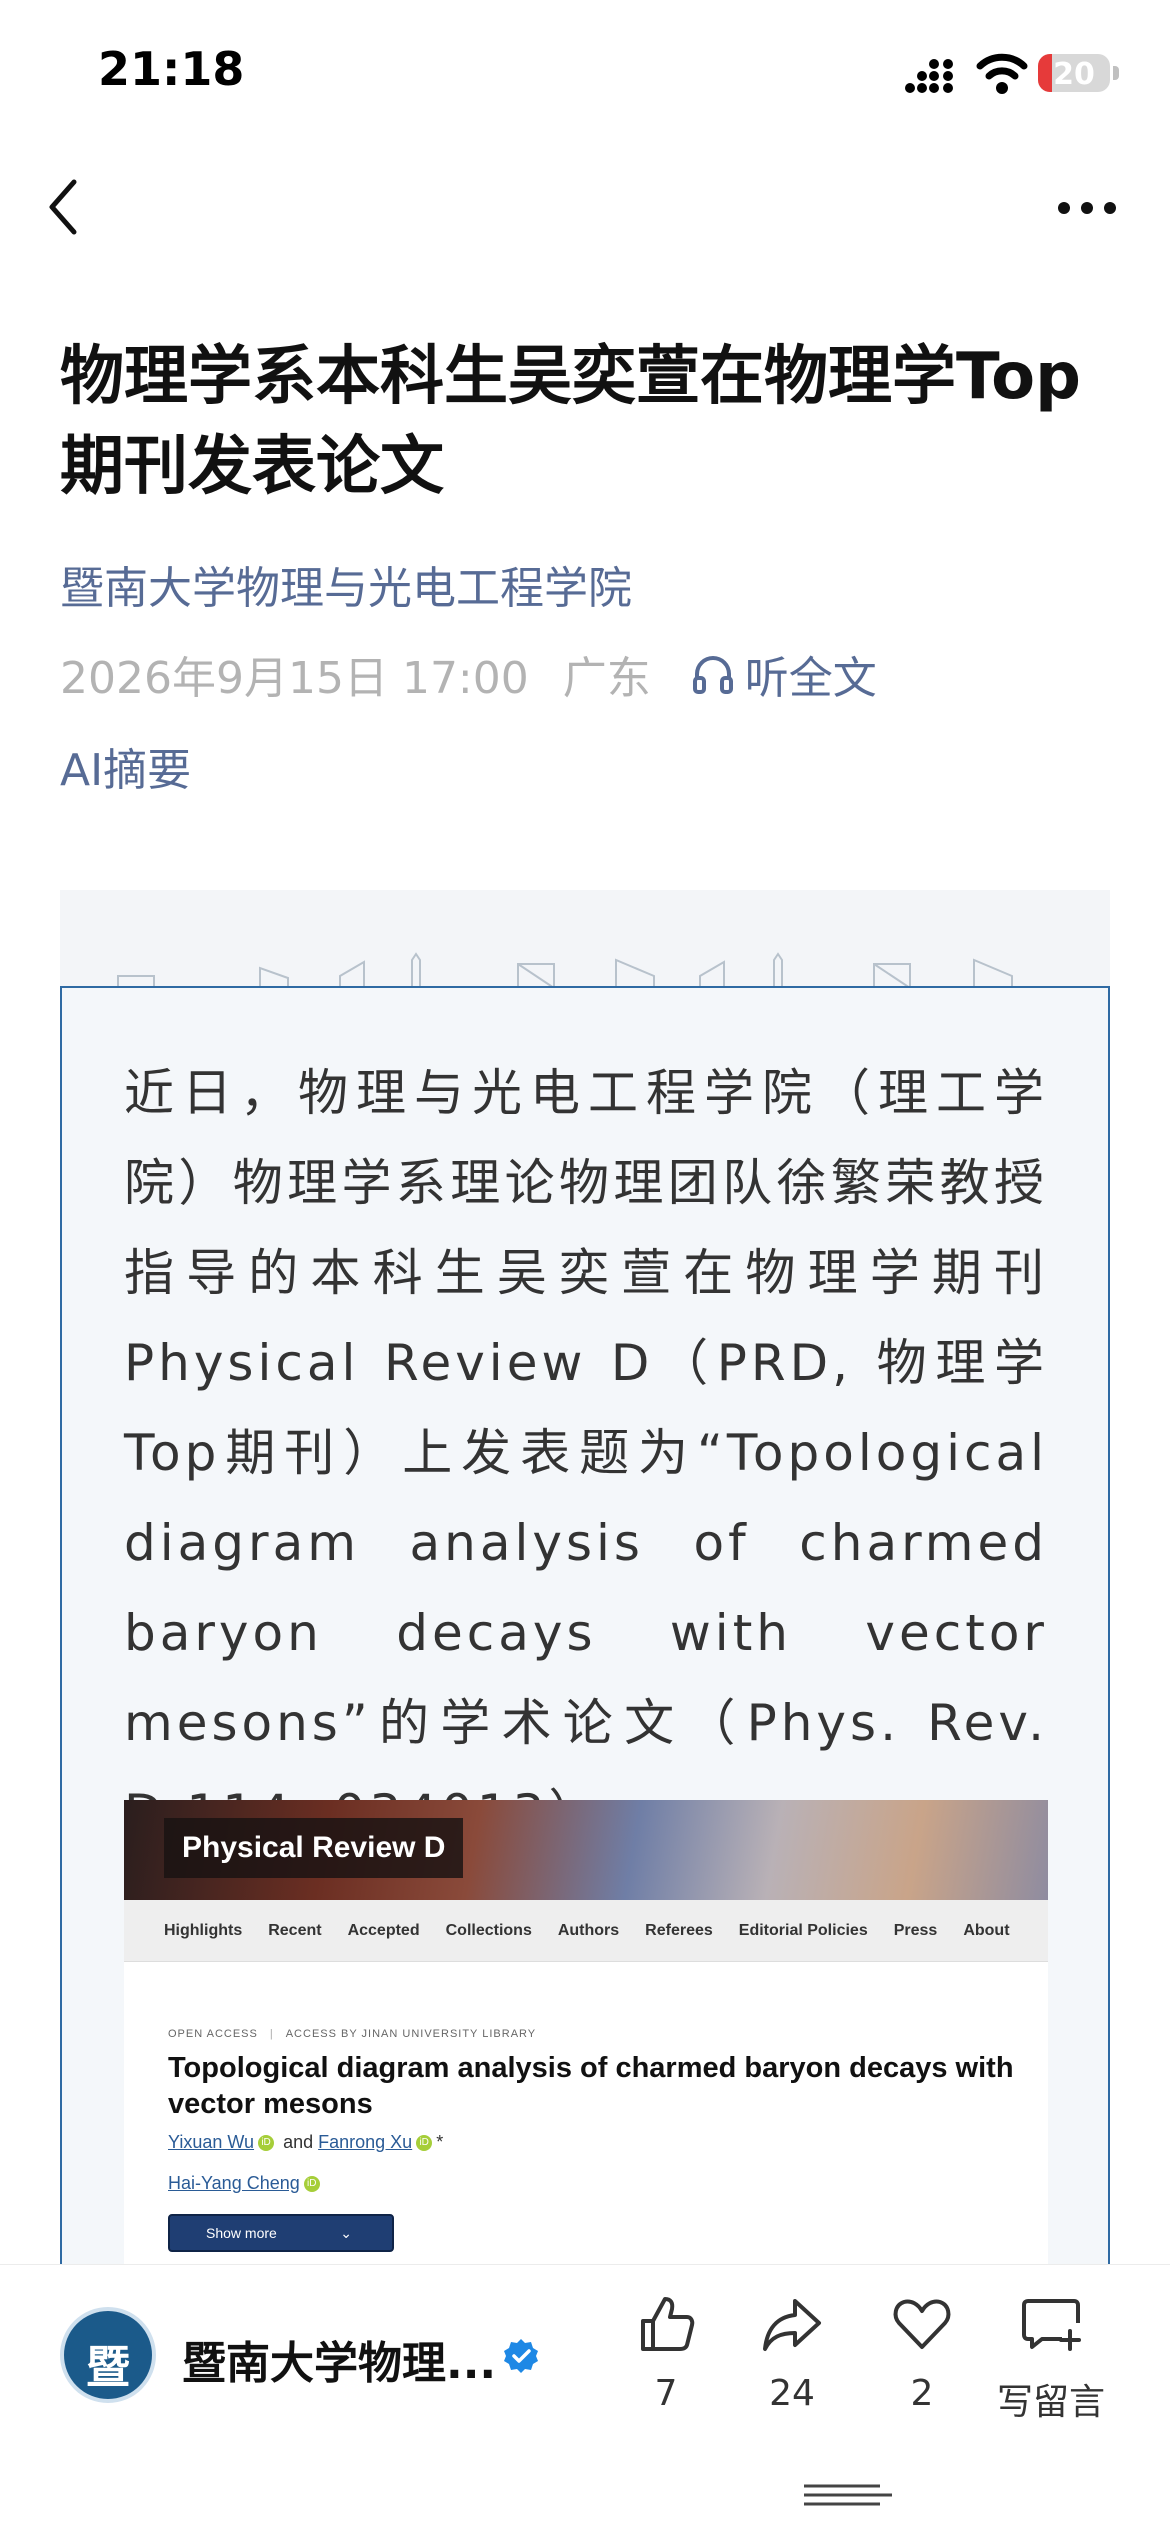 This screenshot has height=2533, width=1170. I want to click on show-more-button: Show more ⌄, so click(281, 2233).